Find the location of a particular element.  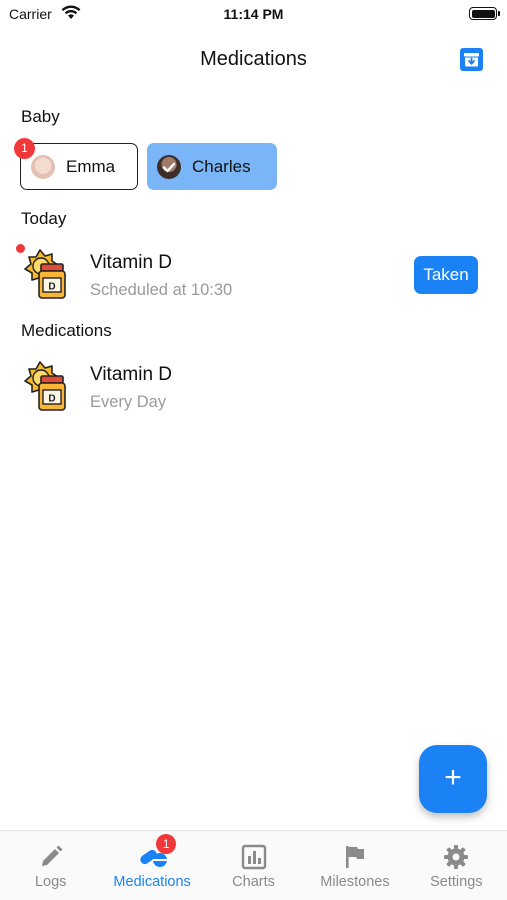

pencil-icon is located at coordinates (51, 857).